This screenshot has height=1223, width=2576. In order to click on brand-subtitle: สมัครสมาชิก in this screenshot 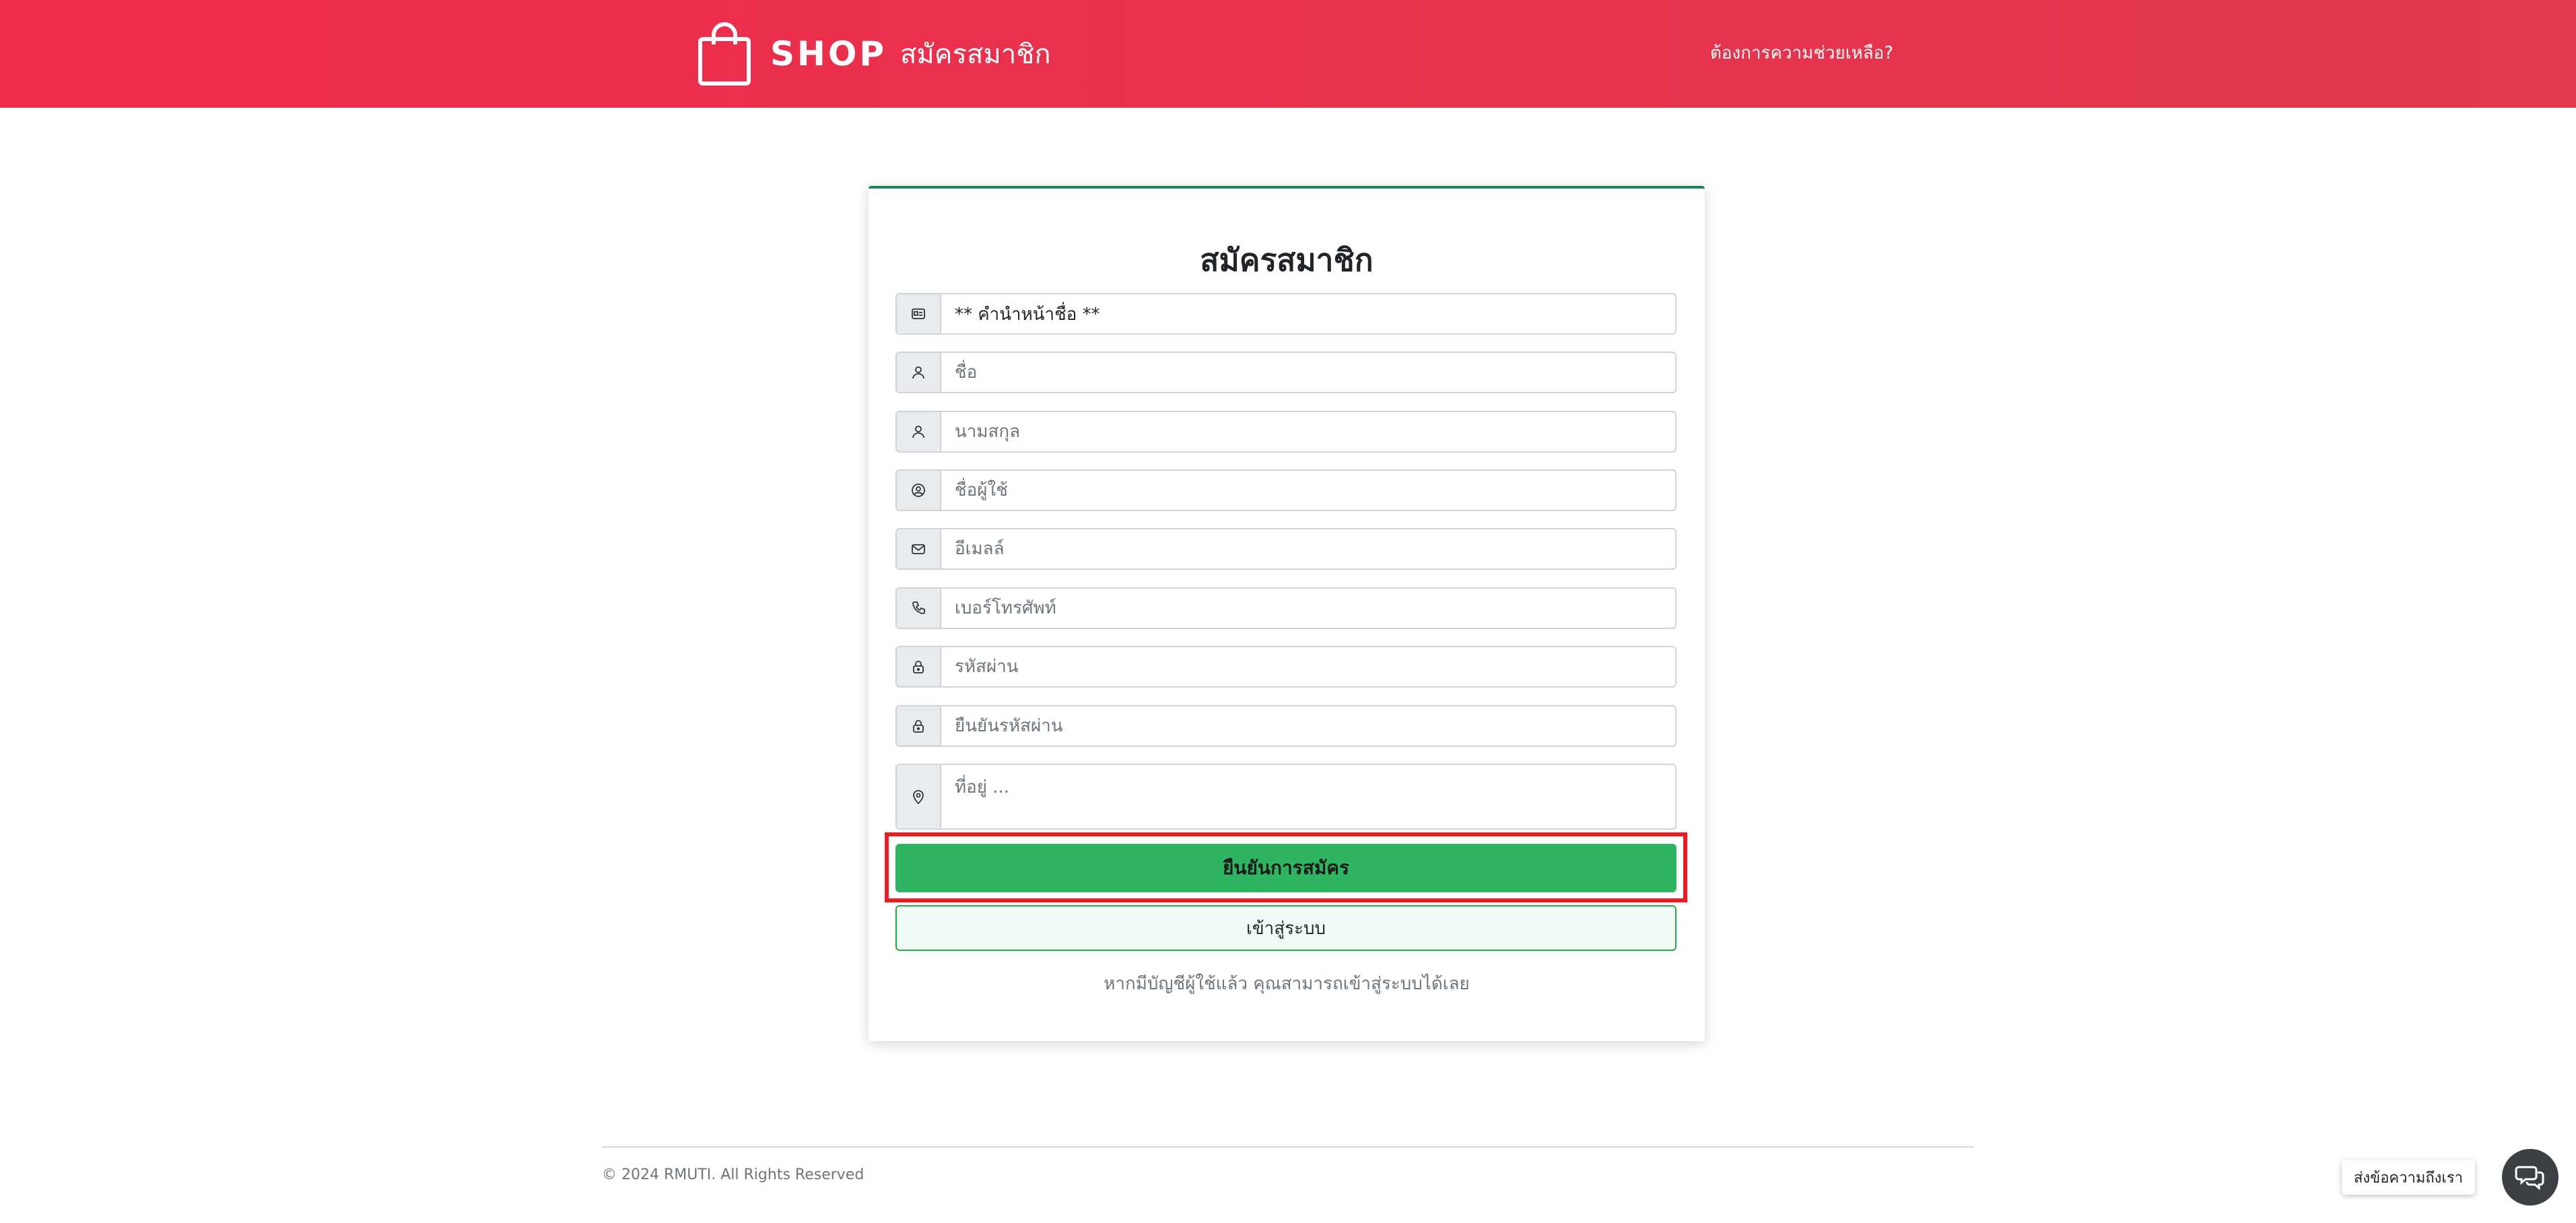, I will do `click(975, 55)`.